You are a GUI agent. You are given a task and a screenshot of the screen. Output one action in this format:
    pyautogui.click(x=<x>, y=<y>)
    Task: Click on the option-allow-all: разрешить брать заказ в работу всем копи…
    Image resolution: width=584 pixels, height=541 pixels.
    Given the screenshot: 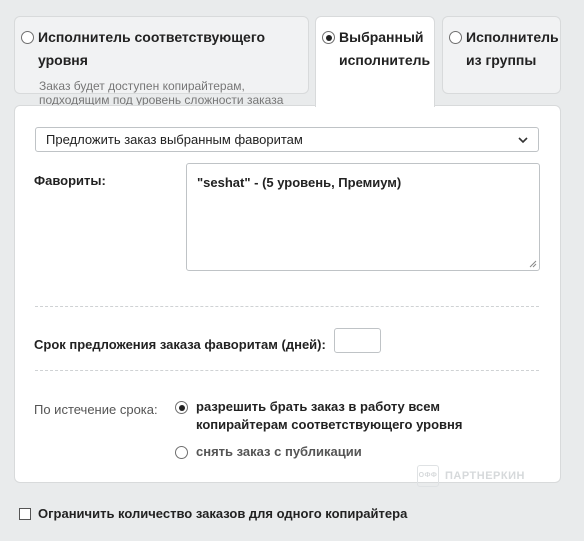 What is the action you would take?
    pyautogui.click(x=318, y=416)
    